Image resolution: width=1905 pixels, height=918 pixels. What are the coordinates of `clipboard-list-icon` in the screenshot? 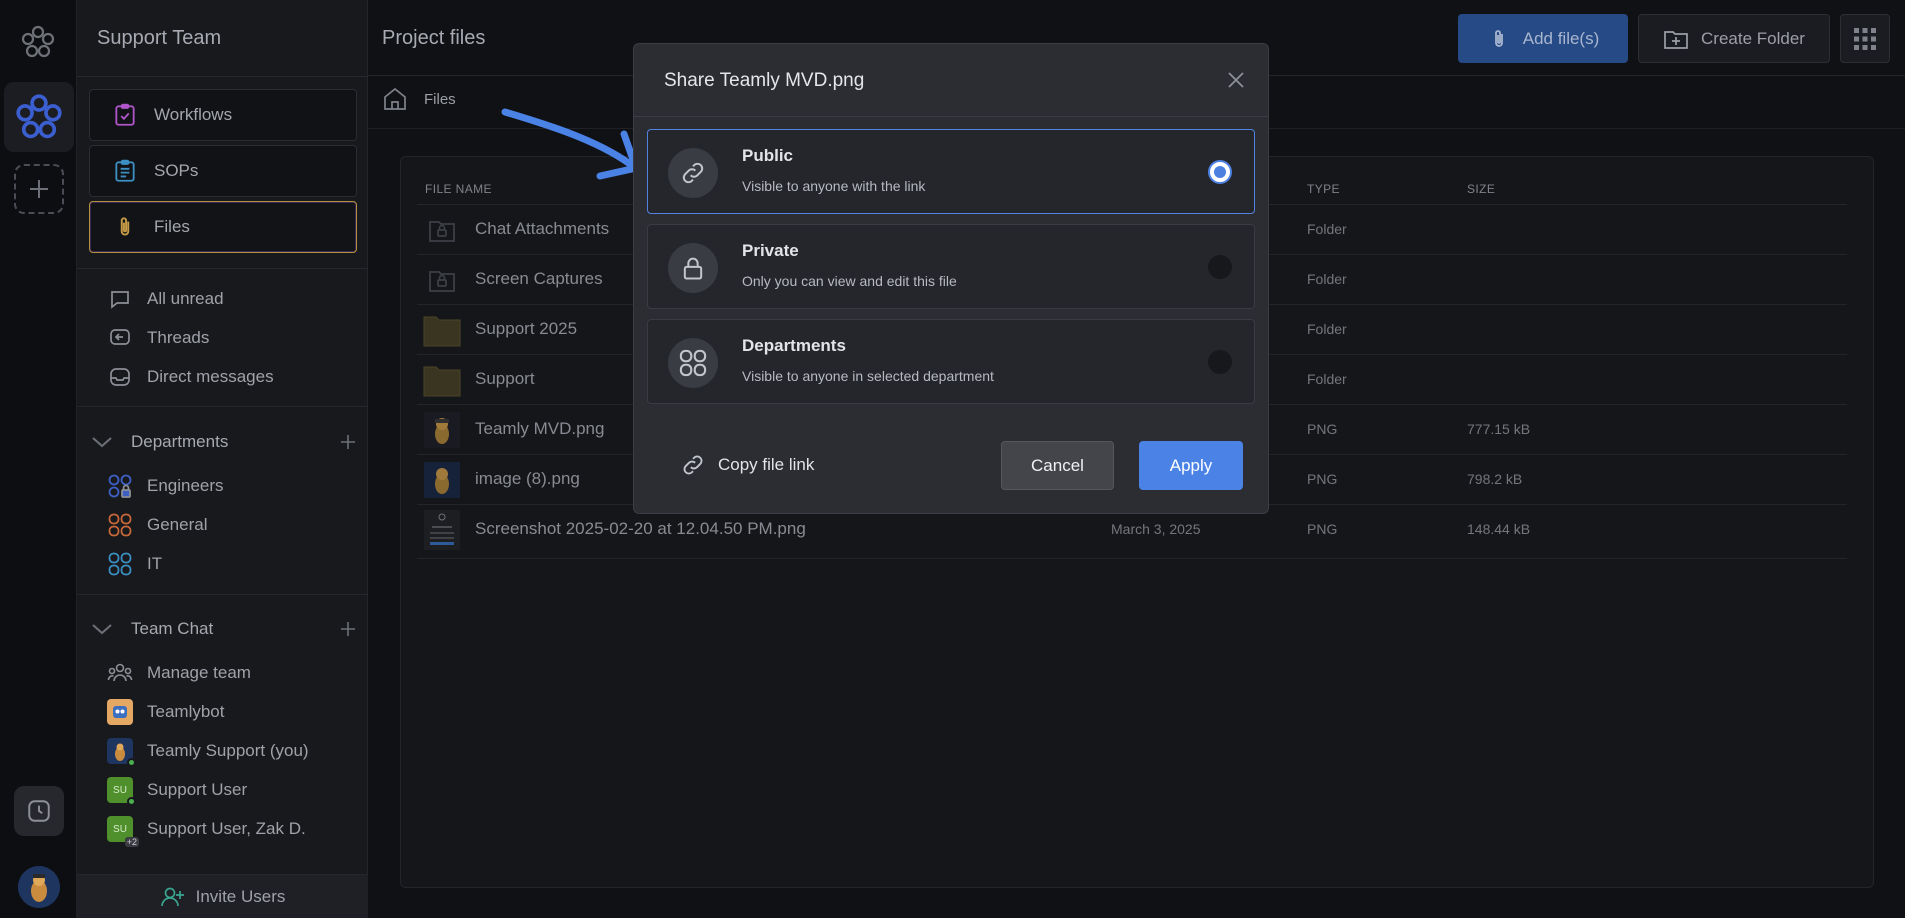 It's located at (125, 171).